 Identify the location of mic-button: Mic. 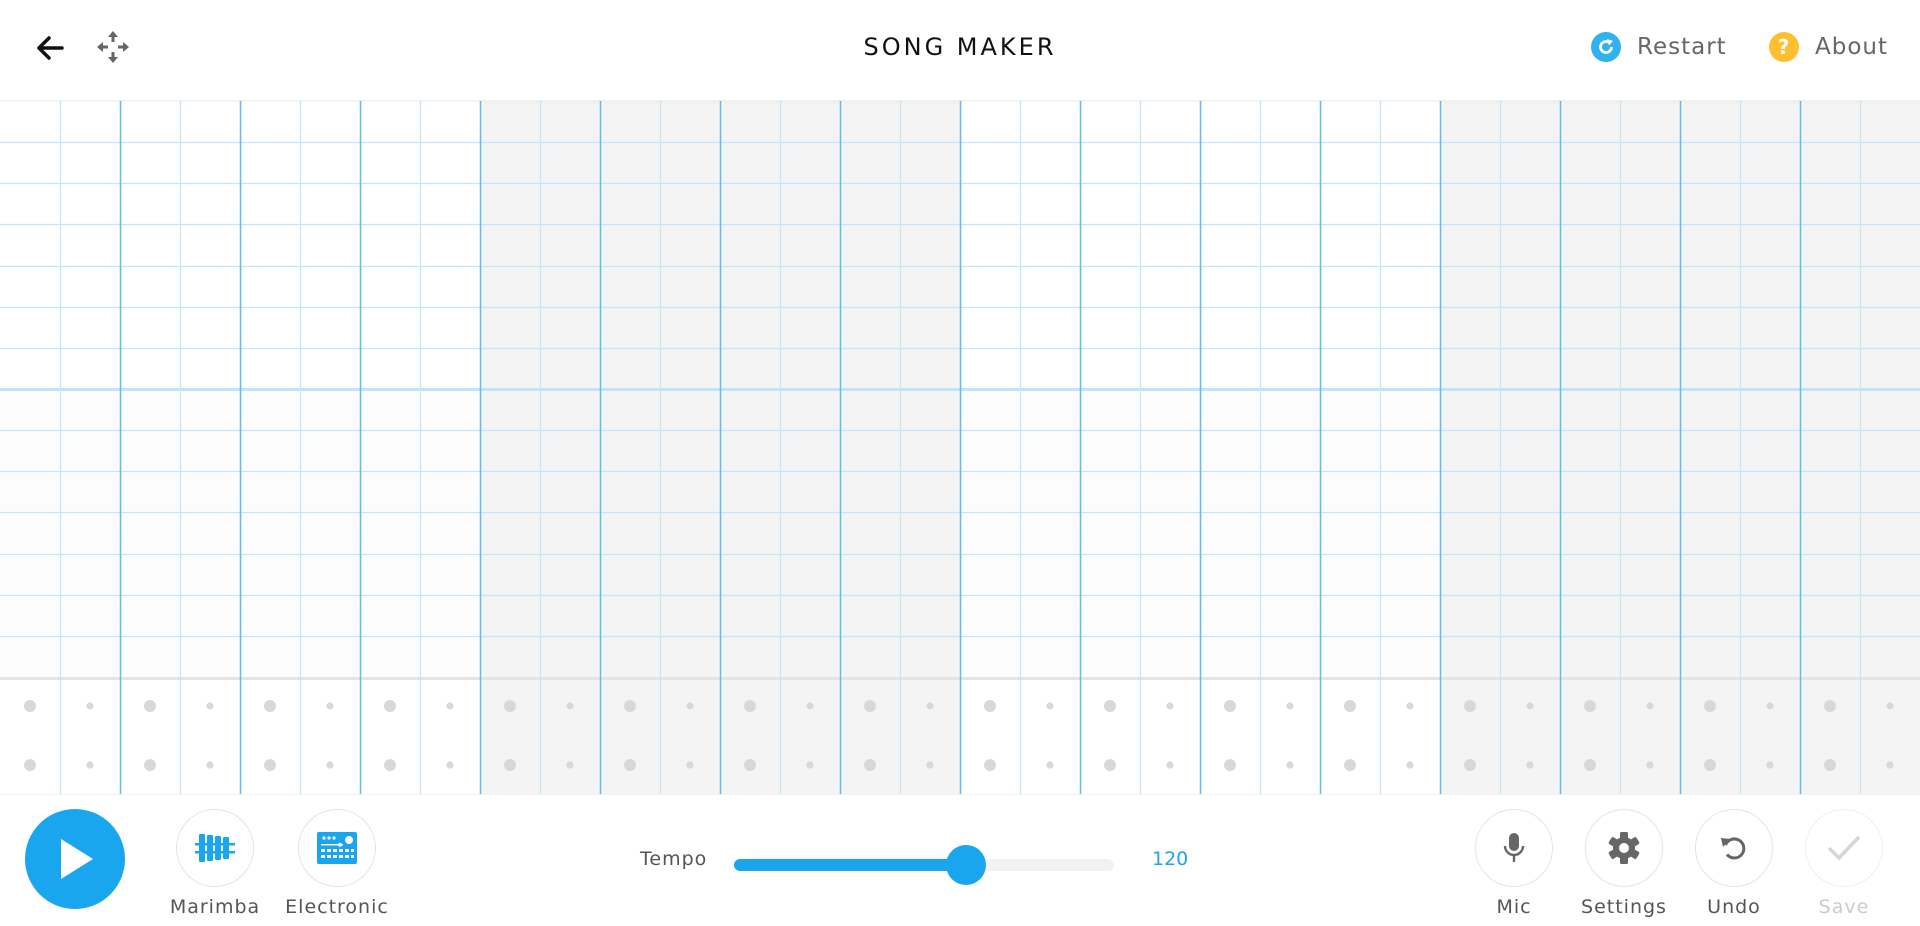
(1514, 863).